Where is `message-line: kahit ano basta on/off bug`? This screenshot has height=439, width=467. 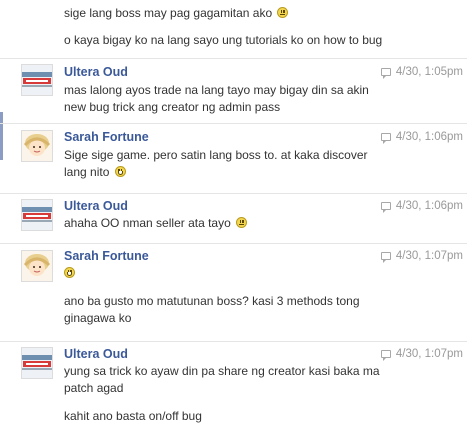 message-line: kahit ano basta on/off bug is located at coordinates (133, 416).